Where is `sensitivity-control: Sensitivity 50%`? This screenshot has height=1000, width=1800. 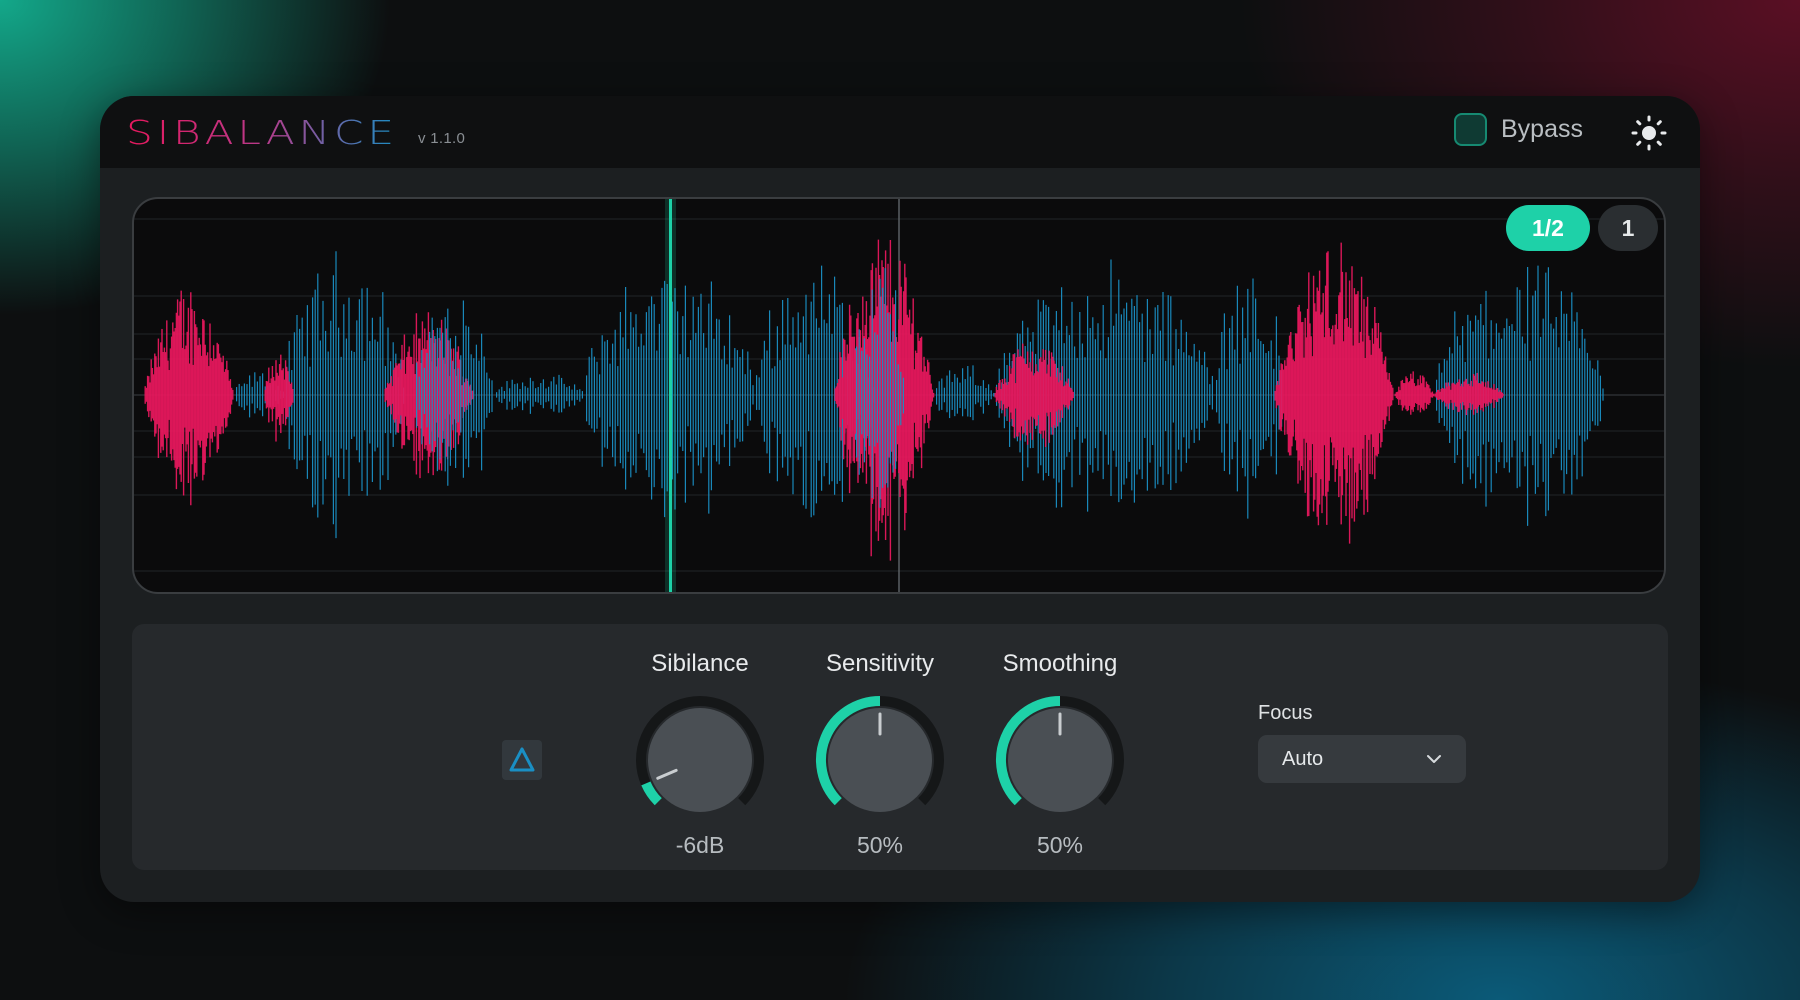 sensitivity-control: Sensitivity 50% is located at coordinates (880, 754).